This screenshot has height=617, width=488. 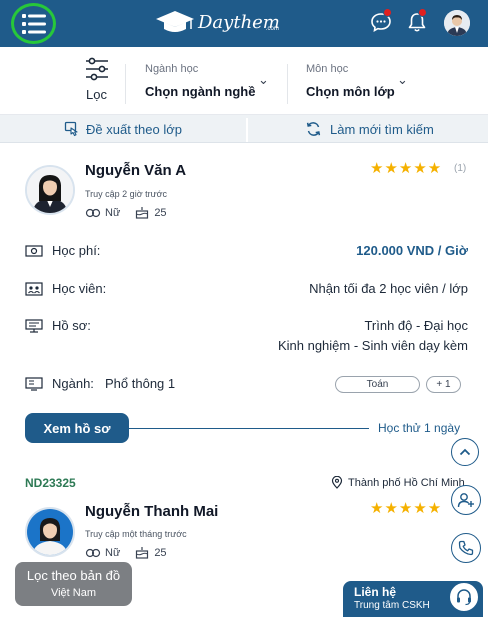 I want to click on phone-icon, so click(x=466, y=548).